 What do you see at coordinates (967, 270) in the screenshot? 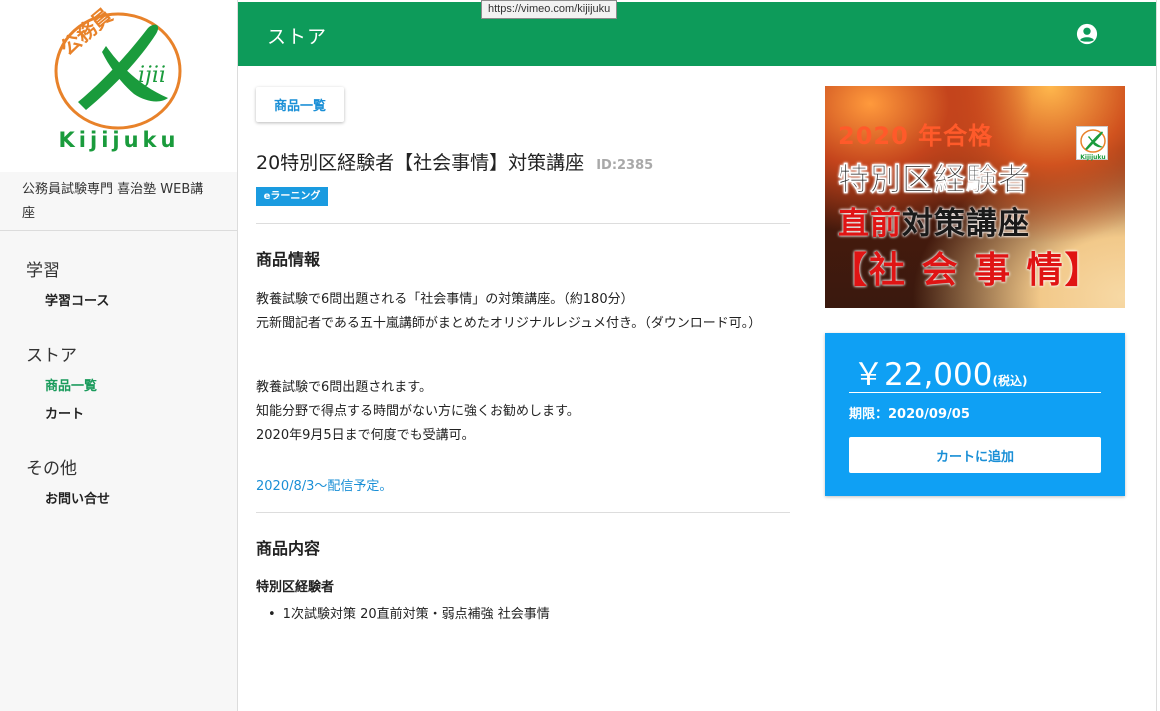
I see `banner-line4: 【社 会 事 情】` at bounding box center [967, 270].